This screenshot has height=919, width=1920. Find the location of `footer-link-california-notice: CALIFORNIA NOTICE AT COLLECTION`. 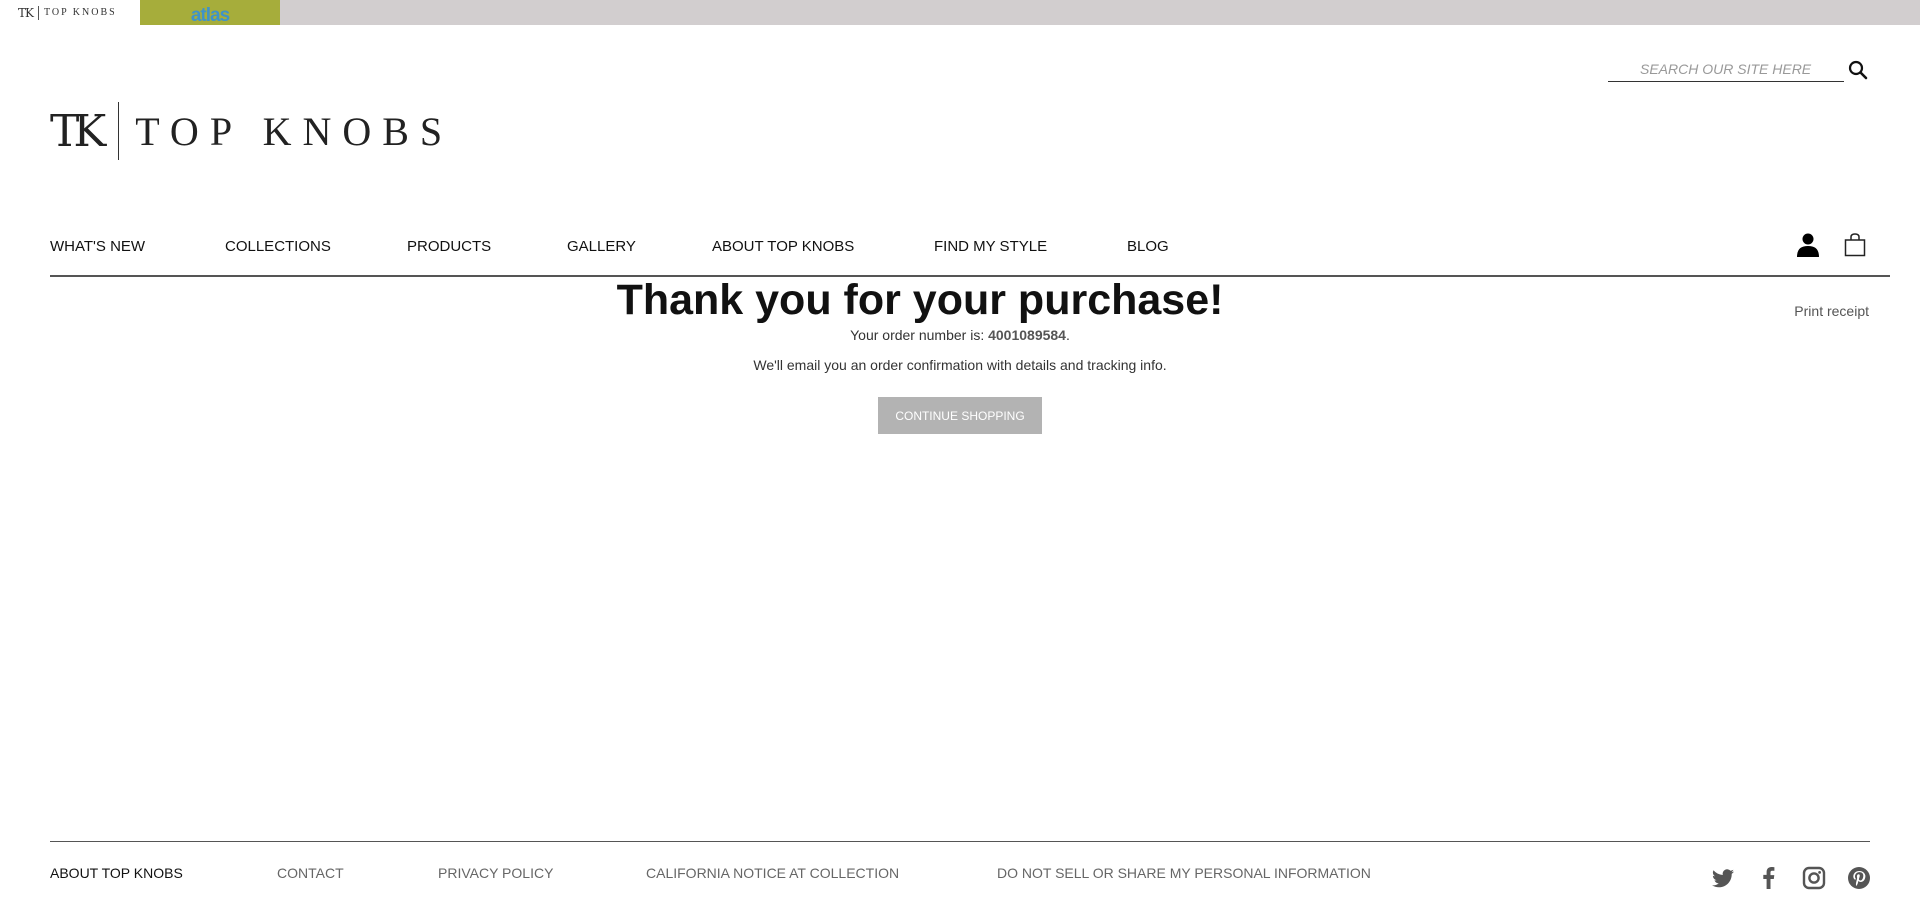

footer-link-california-notice: CALIFORNIA NOTICE AT COLLECTION is located at coordinates (772, 873).